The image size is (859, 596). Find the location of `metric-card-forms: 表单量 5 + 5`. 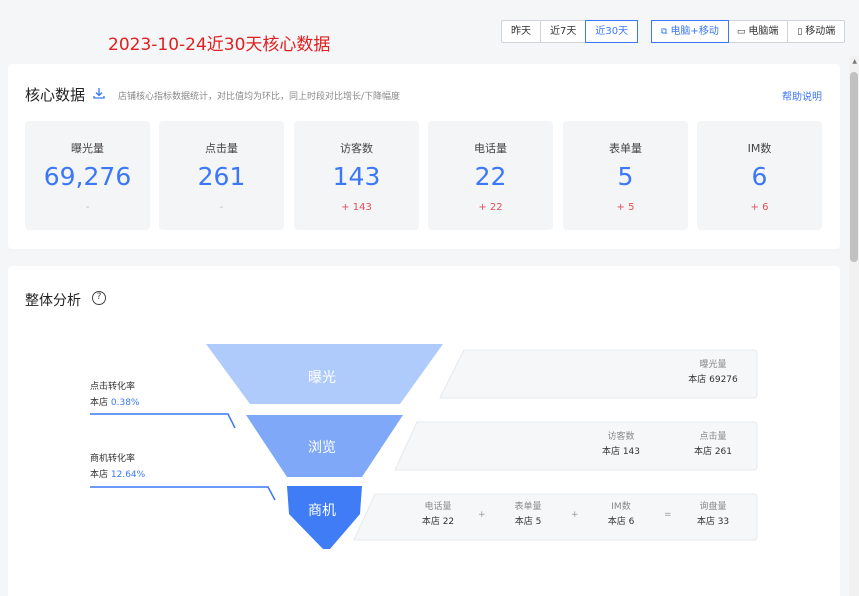

metric-card-forms: 表单量 5 + 5 is located at coordinates (625, 175).